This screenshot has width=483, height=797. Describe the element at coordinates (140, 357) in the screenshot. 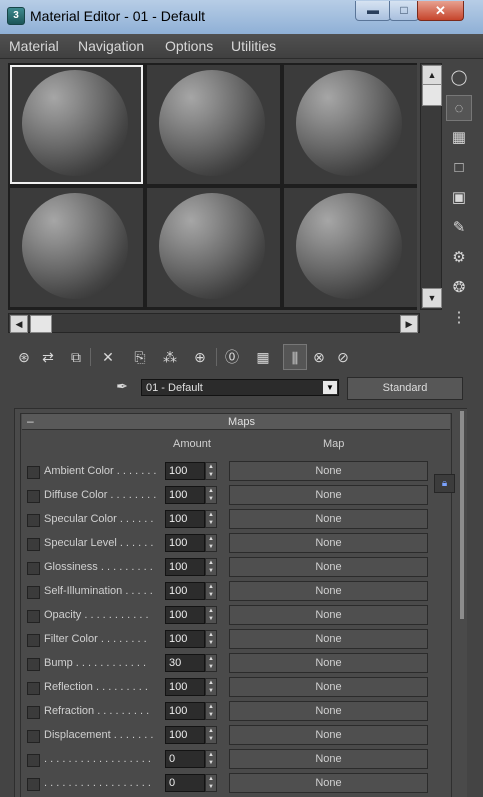

I see `make-material-copy-icon: ⎘` at that location.